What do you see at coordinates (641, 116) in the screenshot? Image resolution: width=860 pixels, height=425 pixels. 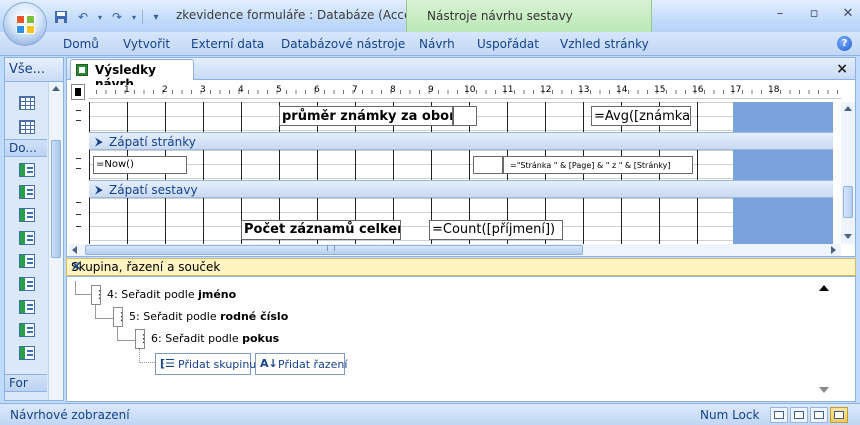 I see `avg-expression-control: =Avg([známka])` at bounding box center [641, 116].